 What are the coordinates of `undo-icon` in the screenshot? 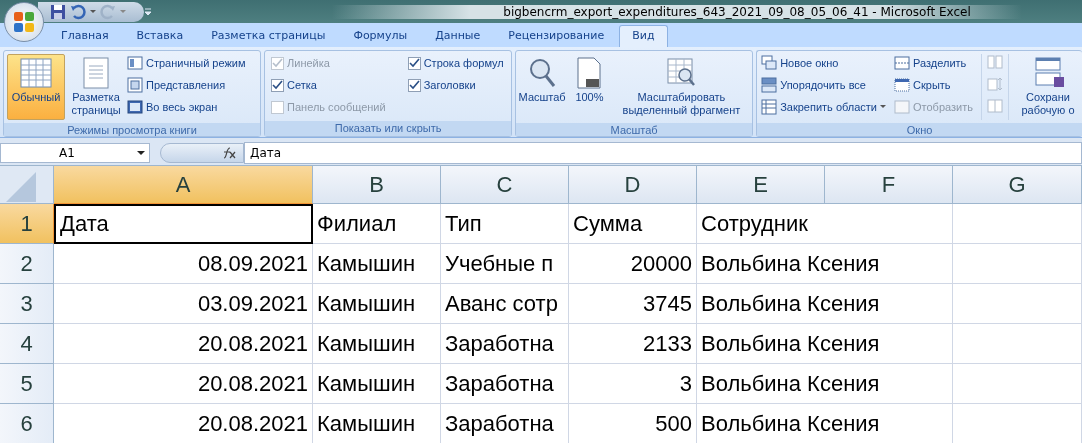 It's located at (78, 11).